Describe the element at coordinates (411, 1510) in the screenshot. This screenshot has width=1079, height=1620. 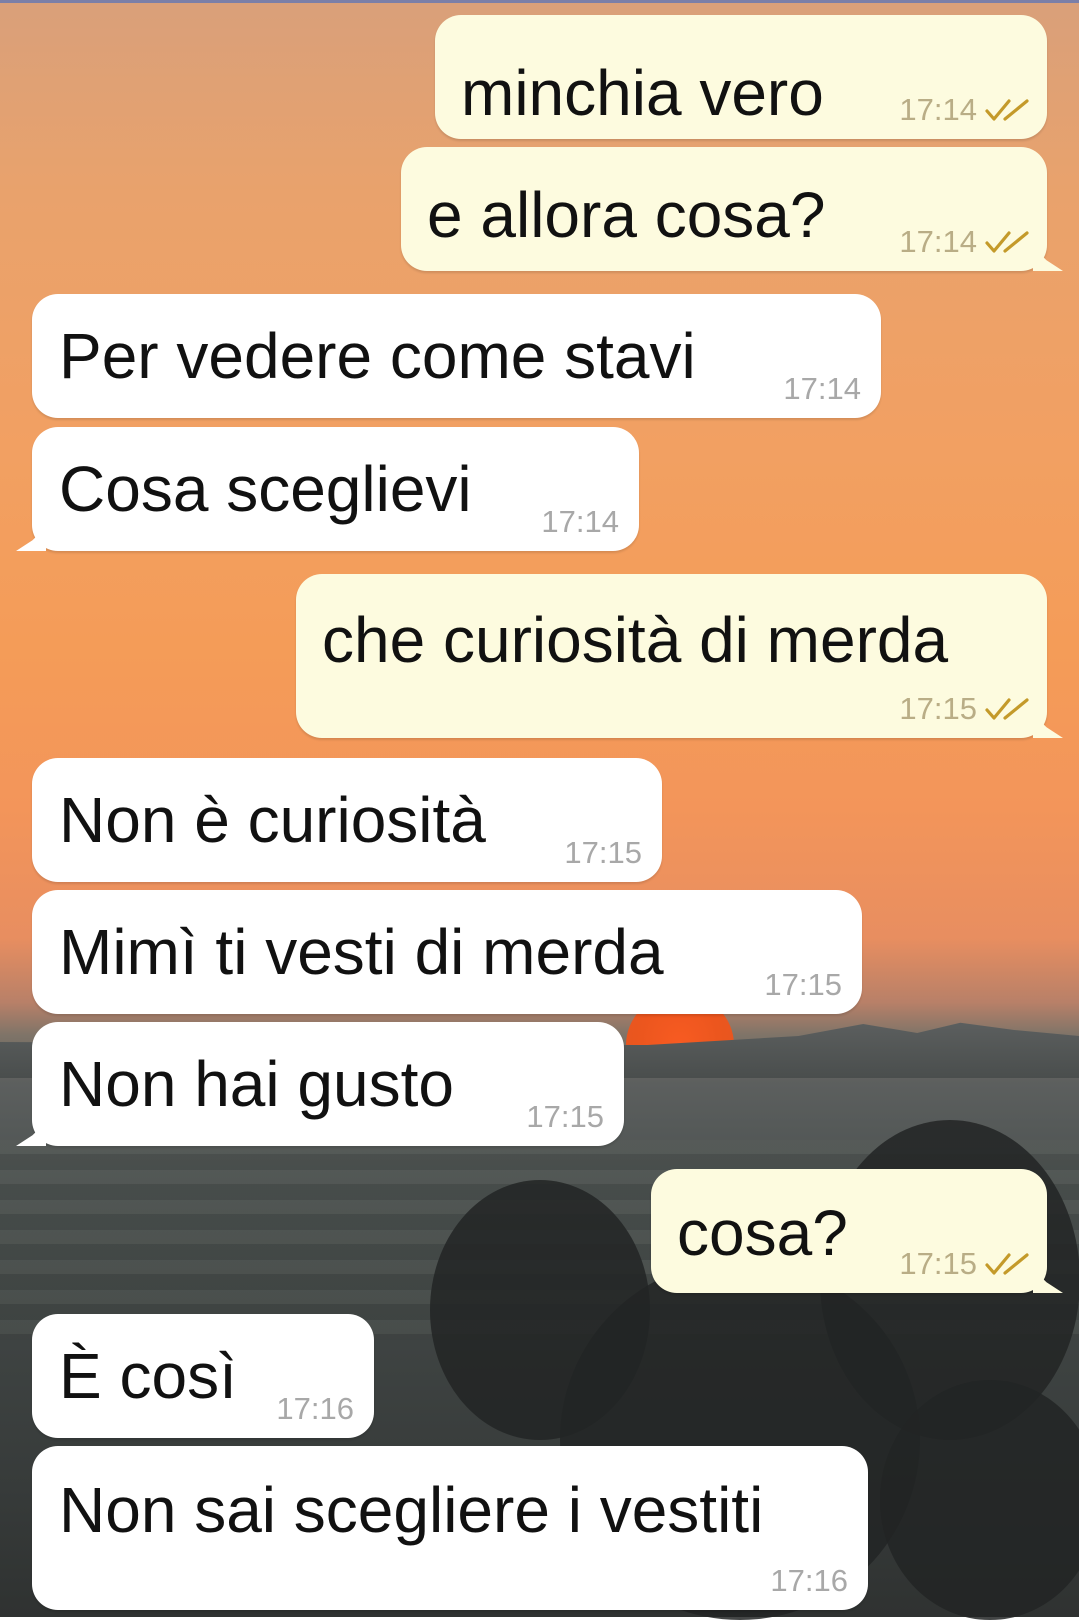
I see `message-text: Non sai scegliere i vestiti` at that location.